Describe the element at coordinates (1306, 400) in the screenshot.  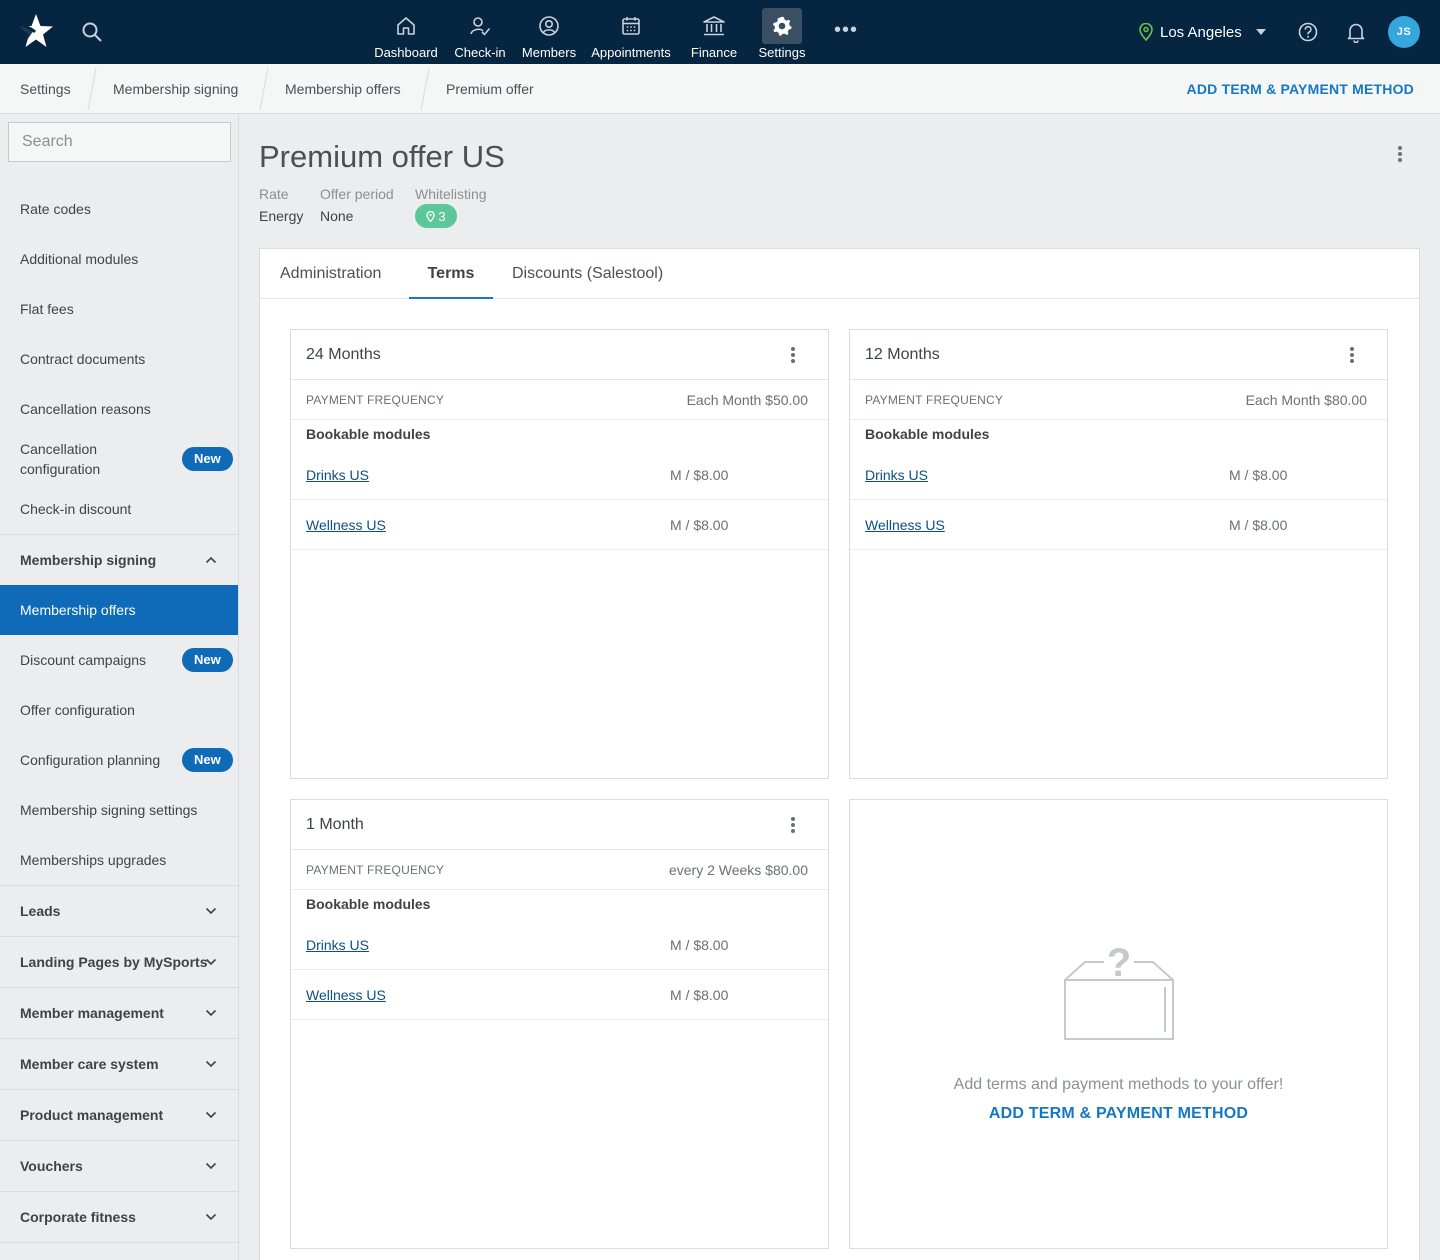
I see `payment-frequency-value: Each Month $80.00` at that location.